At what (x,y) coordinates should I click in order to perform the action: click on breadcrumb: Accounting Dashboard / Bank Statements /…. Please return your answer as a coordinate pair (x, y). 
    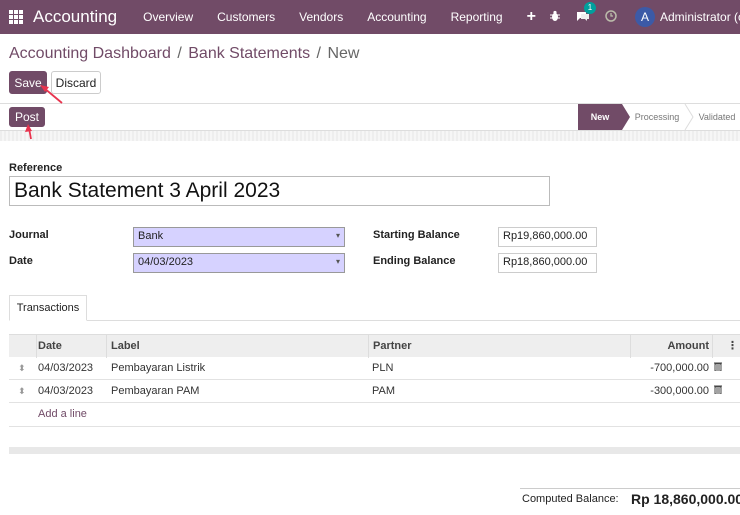
    Looking at the image, I should click on (184, 54).